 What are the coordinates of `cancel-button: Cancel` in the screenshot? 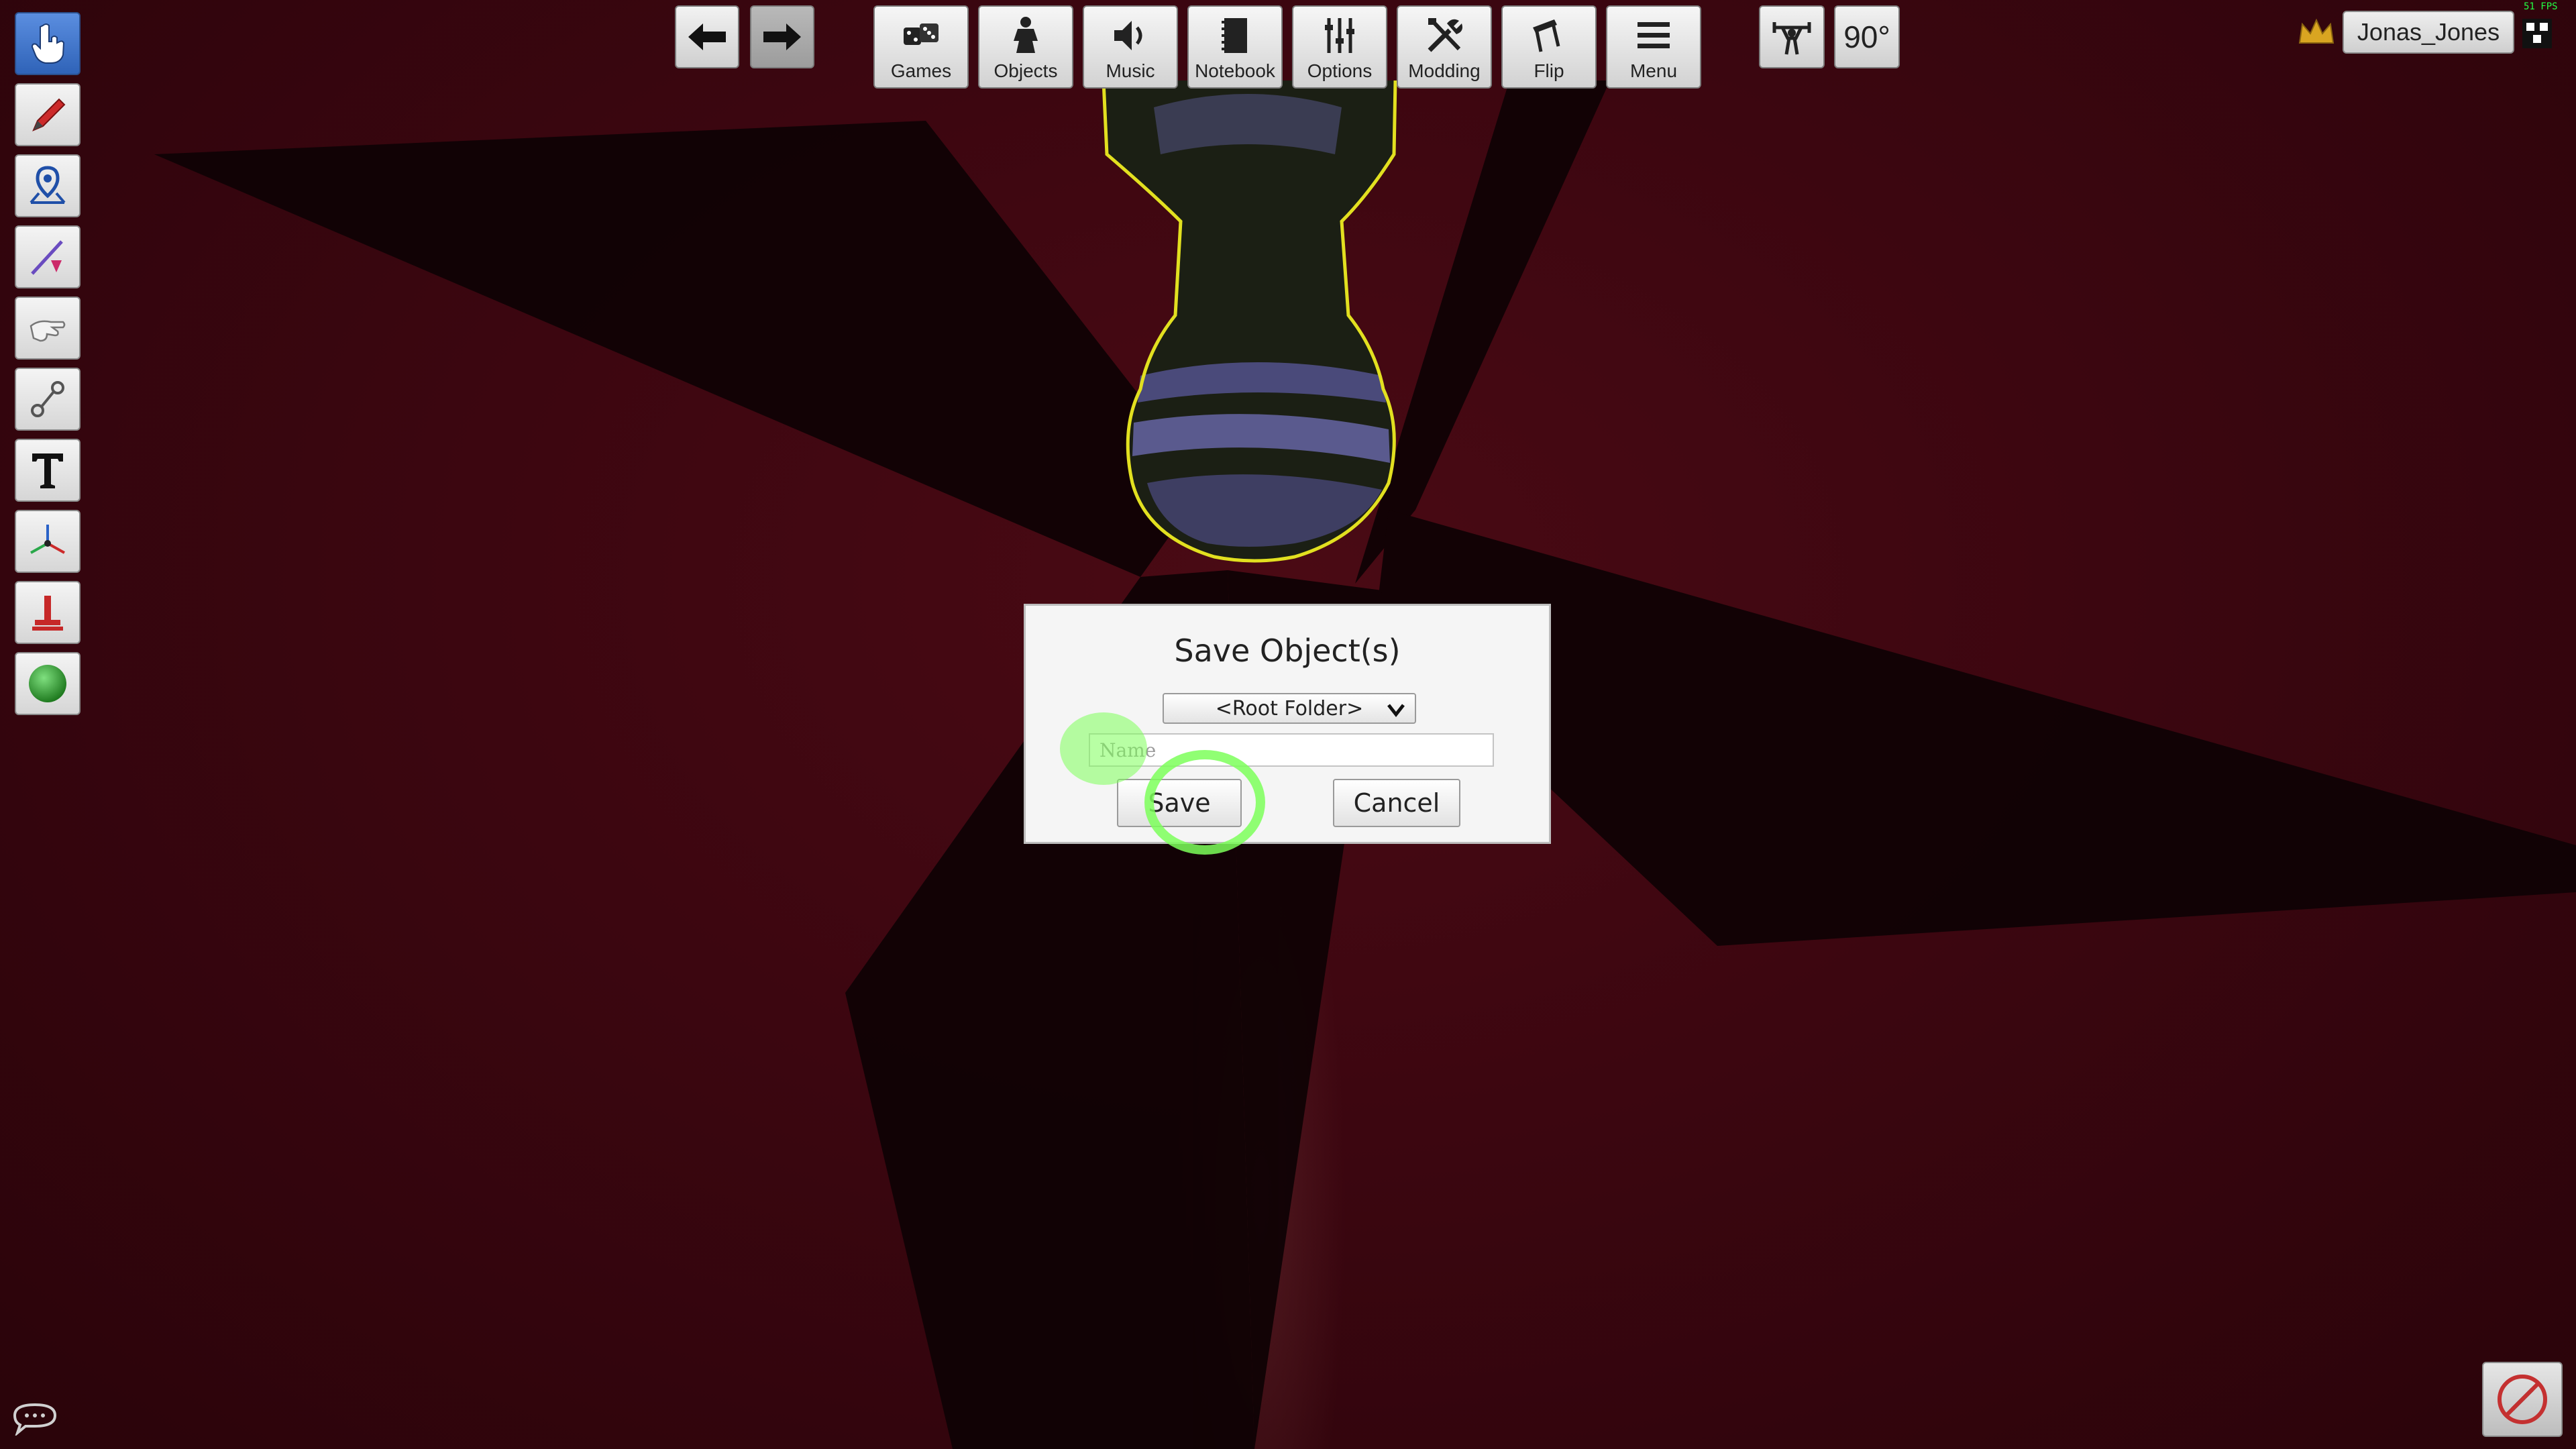 It's located at (1396, 803).